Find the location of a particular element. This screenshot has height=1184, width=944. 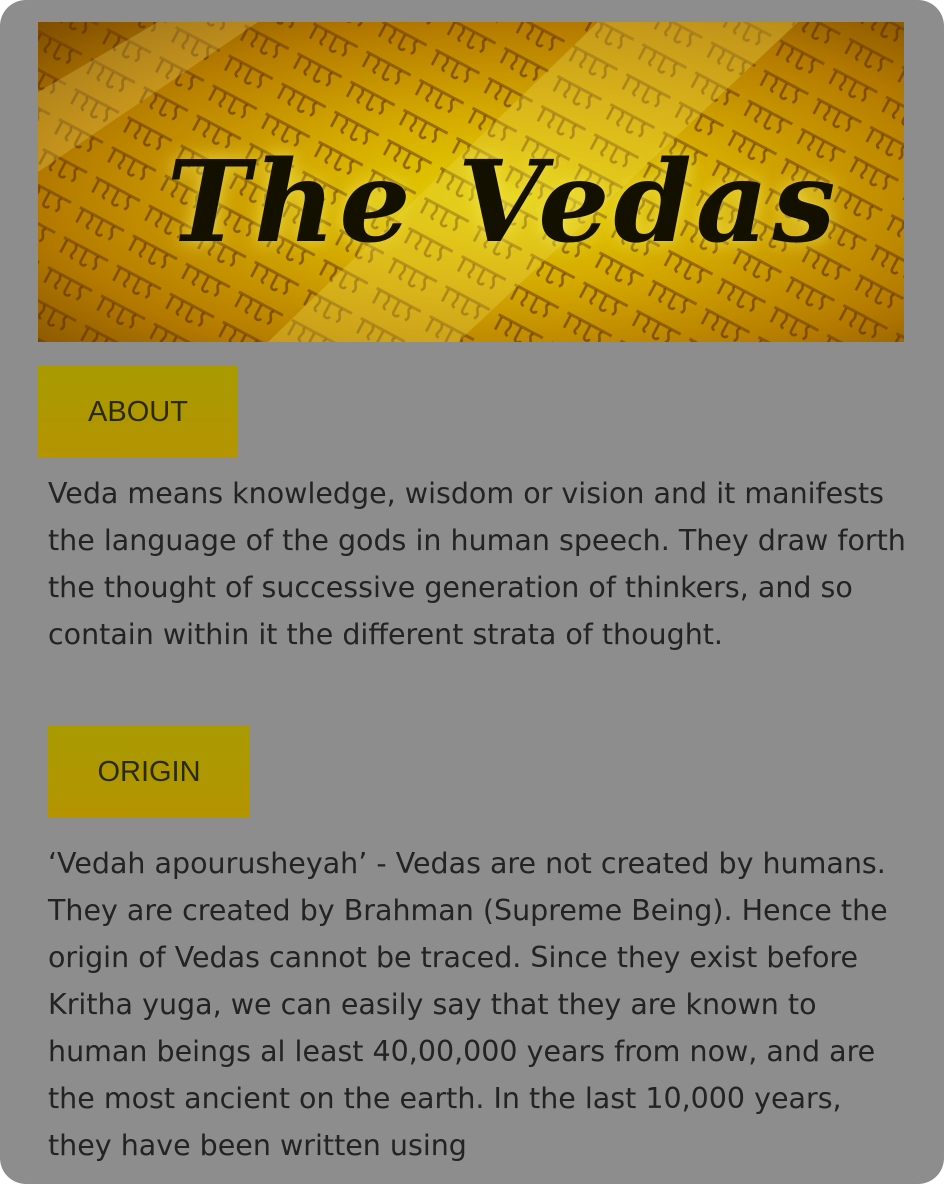

origin-button-label: ORIGIN is located at coordinates (149, 771).